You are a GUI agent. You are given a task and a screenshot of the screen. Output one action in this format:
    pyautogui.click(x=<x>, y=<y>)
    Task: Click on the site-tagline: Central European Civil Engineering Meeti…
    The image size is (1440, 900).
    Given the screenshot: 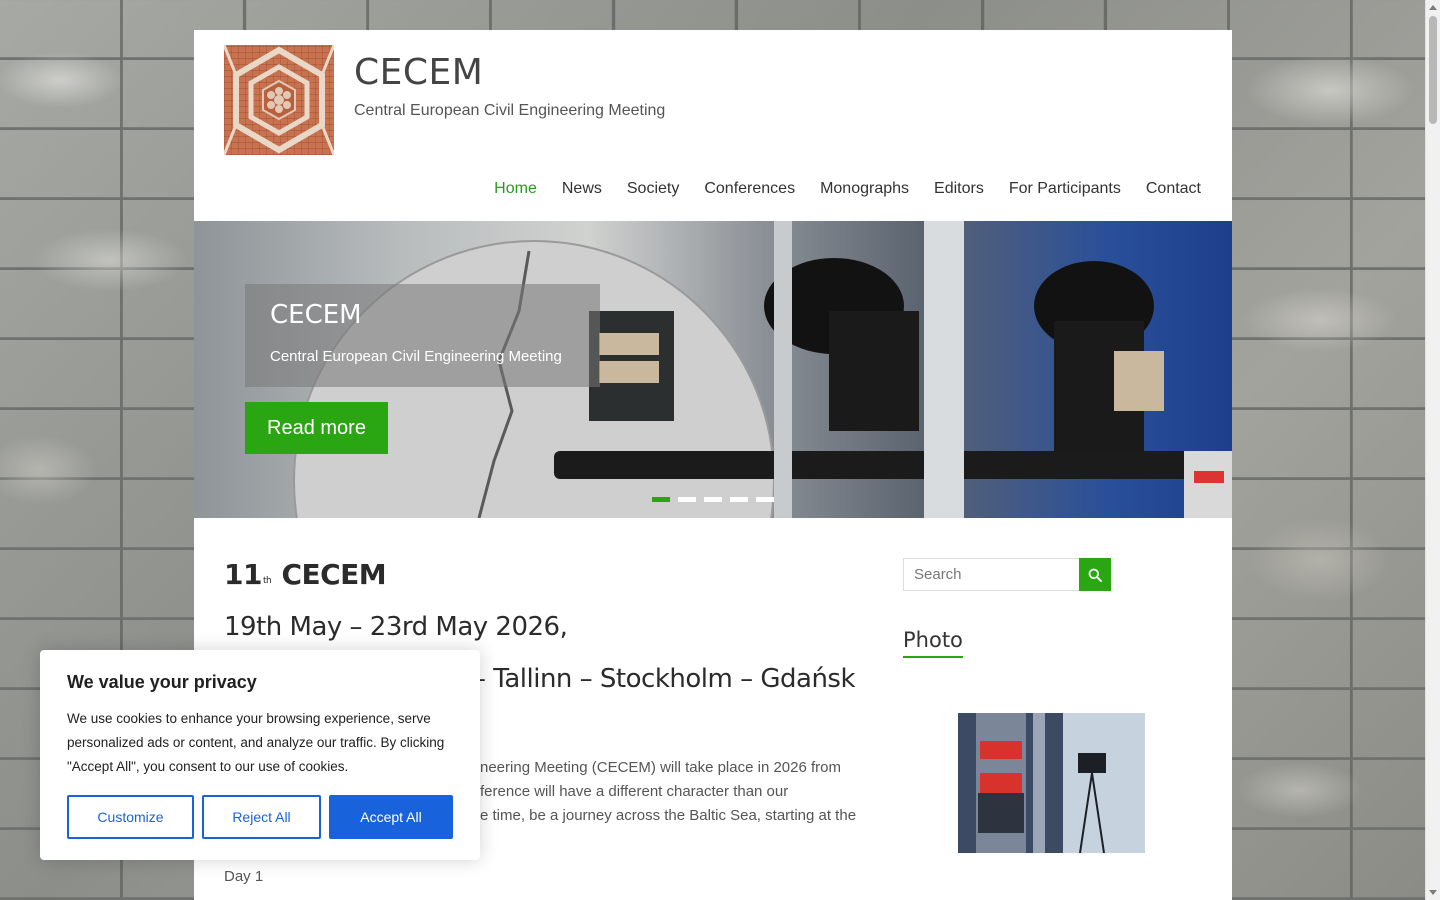 What is the action you would take?
    pyautogui.click(x=510, y=110)
    